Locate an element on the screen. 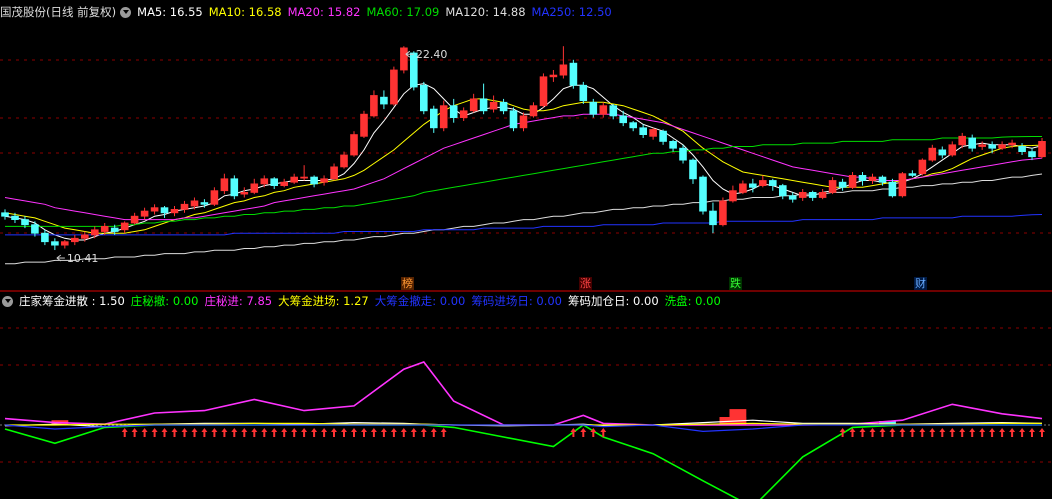 Image resolution: width=1052 pixels, height=499 pixels. stock-title: 国茂股份(日线 前复权) is located at coordinates (58, 12).